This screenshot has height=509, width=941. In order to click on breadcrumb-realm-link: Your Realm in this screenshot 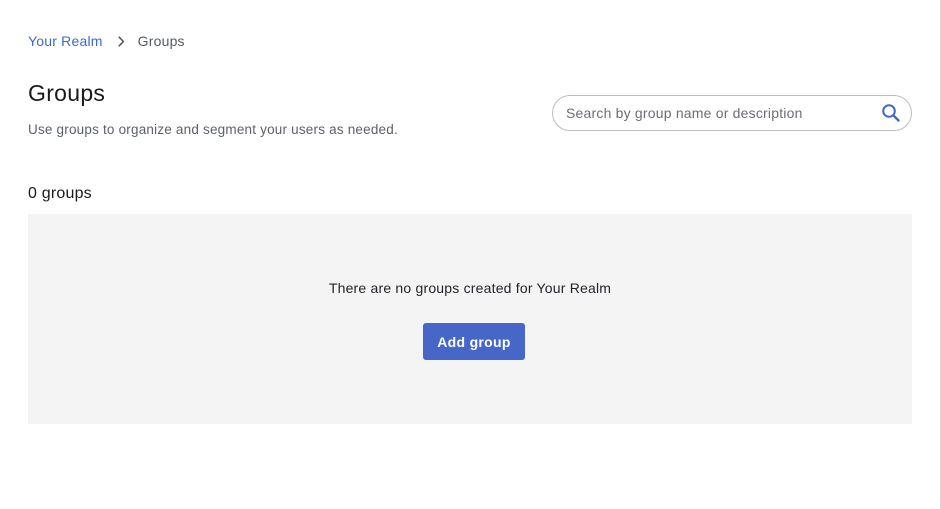, I will do `click(65, 41)`.